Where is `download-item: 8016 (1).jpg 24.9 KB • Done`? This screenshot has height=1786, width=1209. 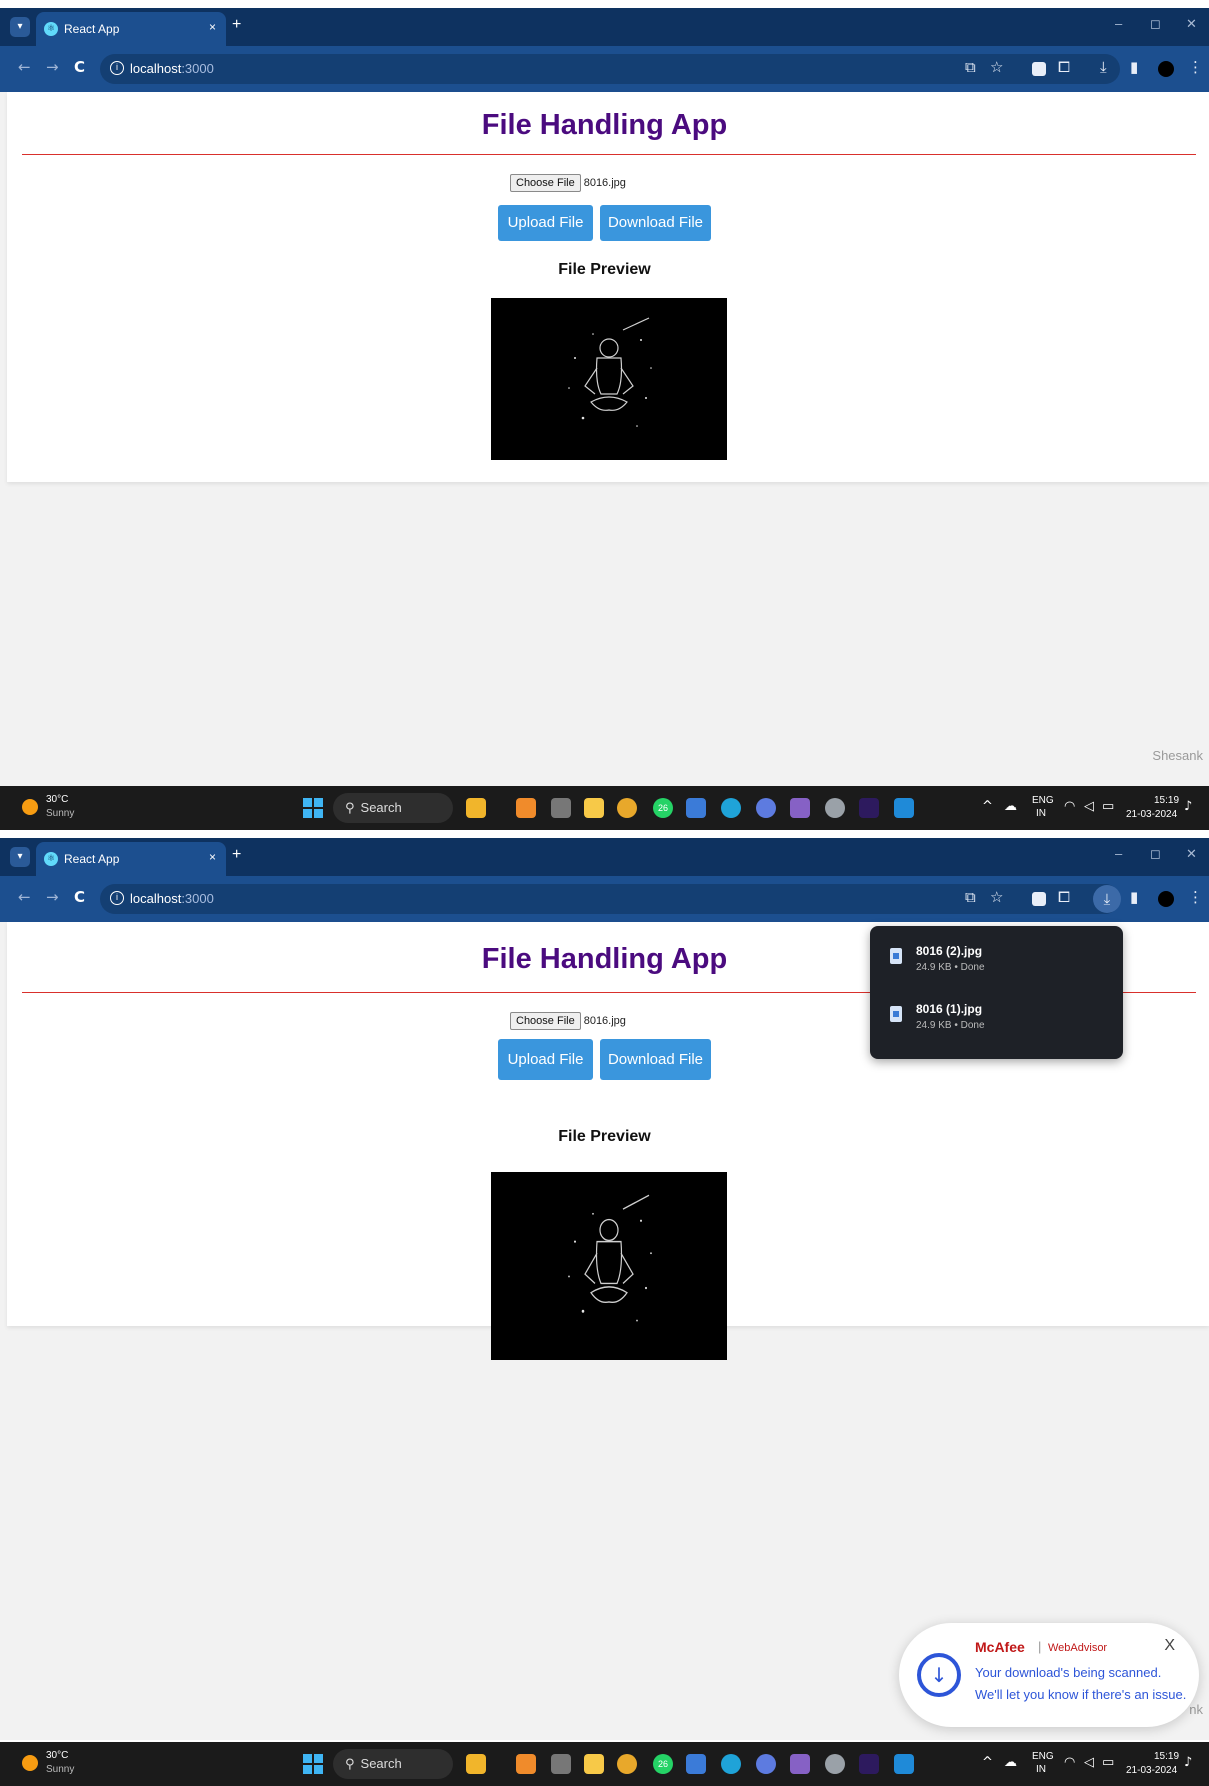
download-item: 8016 (1).jpg 24.9 KB • Done is located at coordinates (996, 1020).